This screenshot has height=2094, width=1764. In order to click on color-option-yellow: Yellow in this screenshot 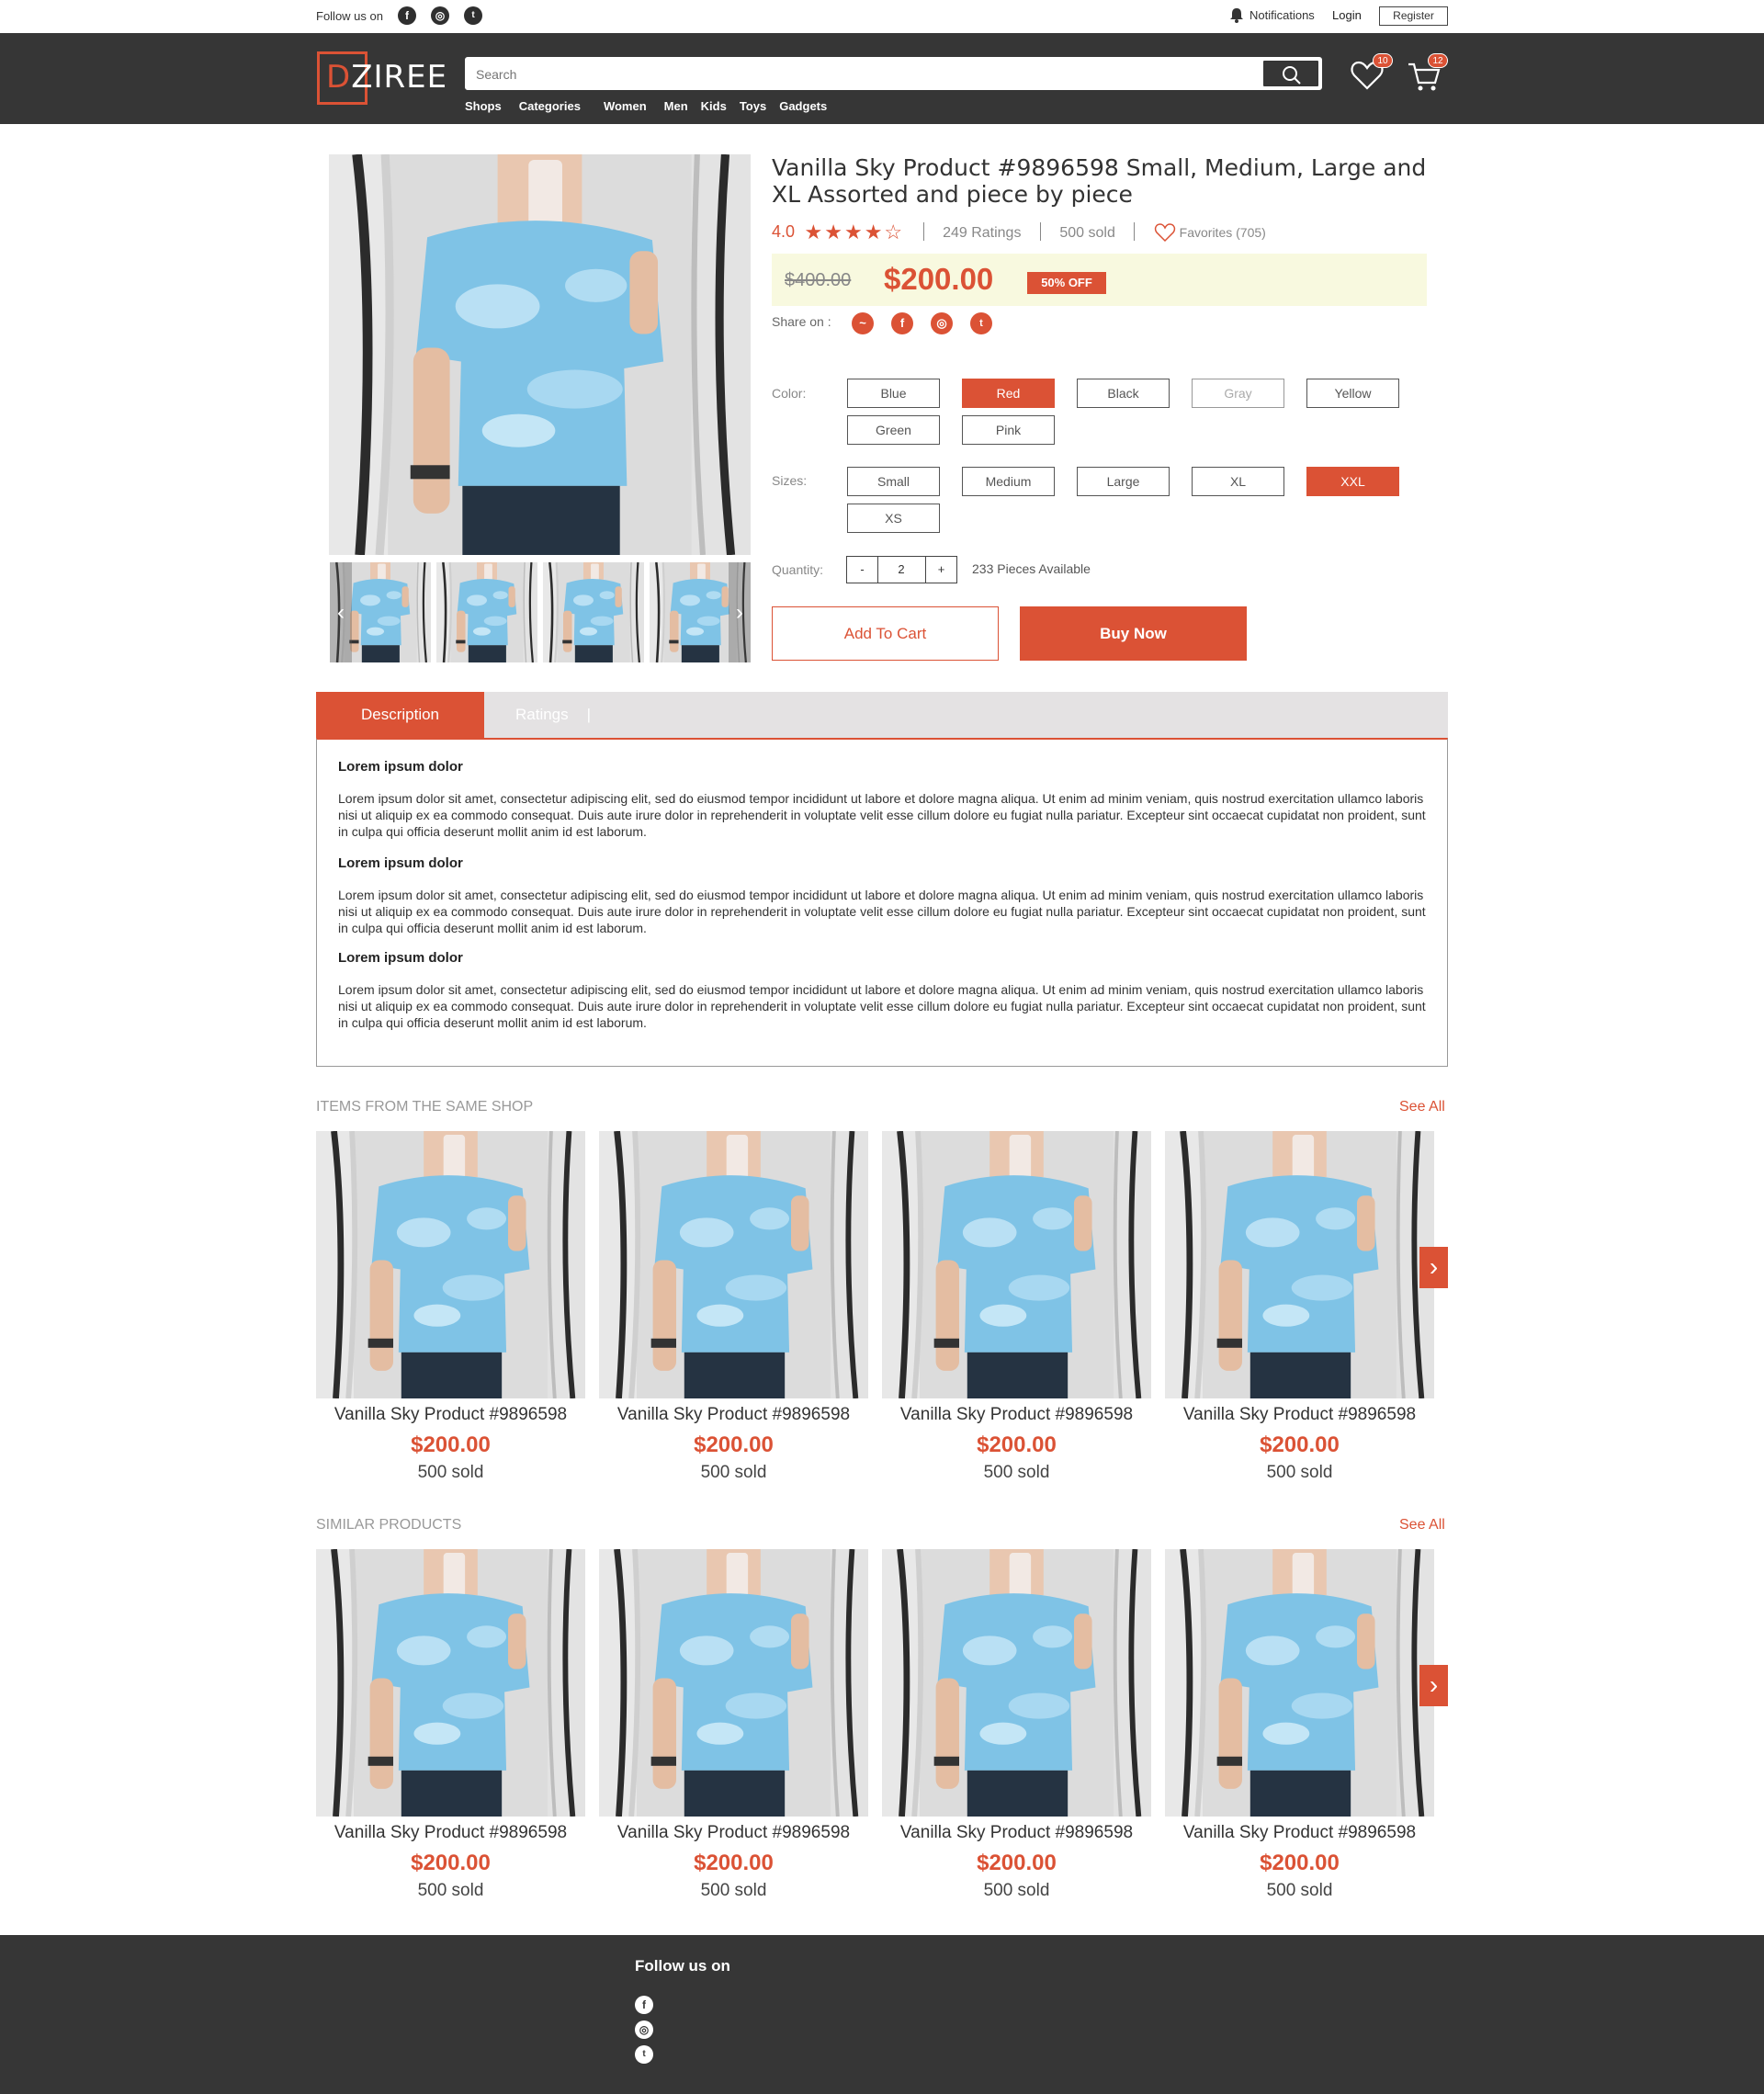, I will do `click(1353, 394)`.